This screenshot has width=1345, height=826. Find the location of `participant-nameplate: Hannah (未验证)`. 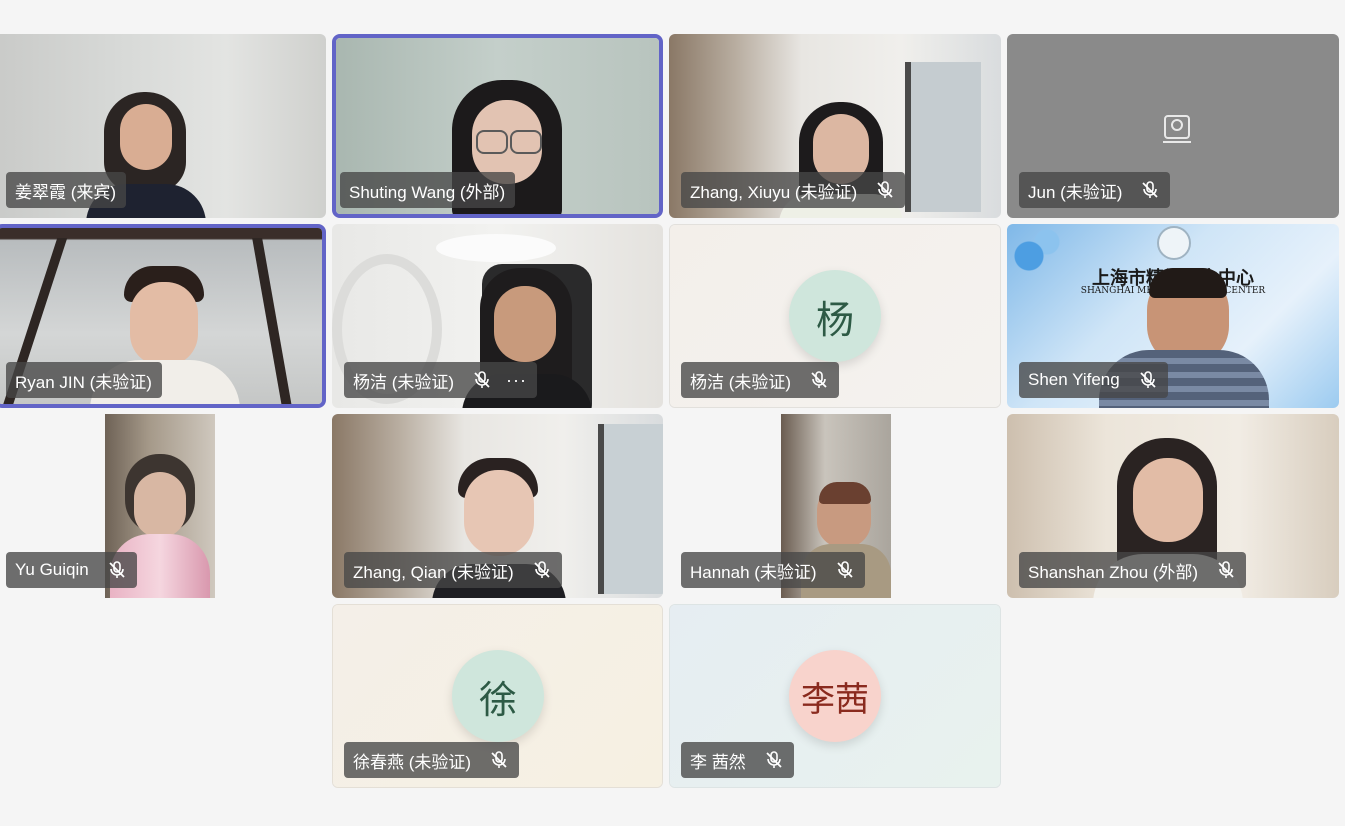

participant-nameplate: Hannah (未验证) is located at coordinates (773, 570).